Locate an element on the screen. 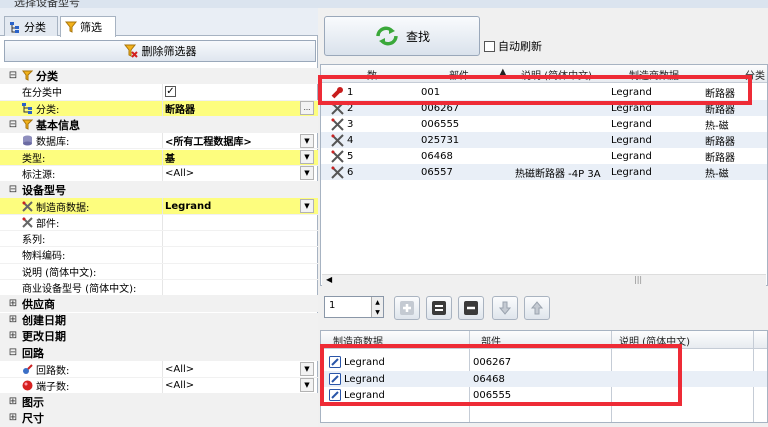  changed-date-section: ⊞ 更改日期 is located at coordinates (159, 337).